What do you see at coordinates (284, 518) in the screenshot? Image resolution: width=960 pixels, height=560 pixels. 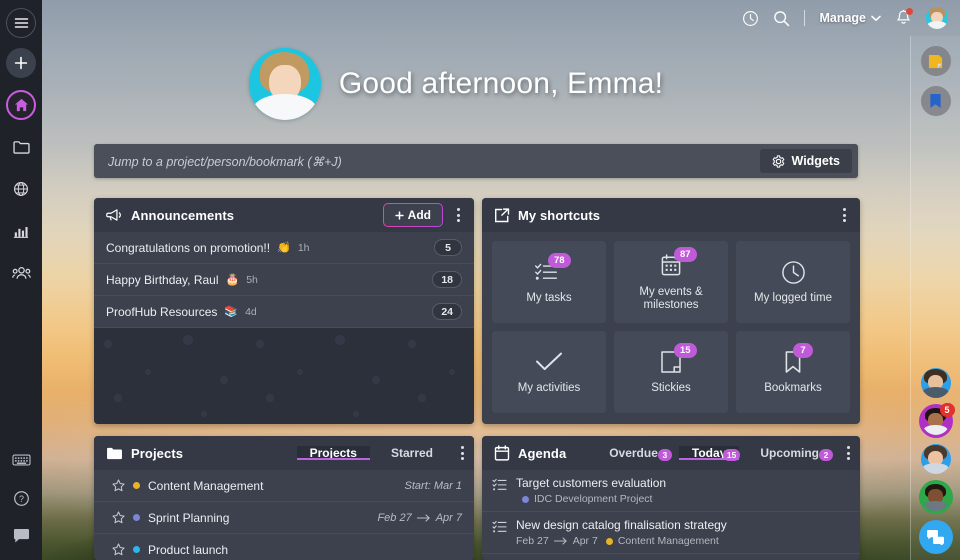 I see `table-row: Sprint Planning Feb 27 Apr 7` at bounding box center [284, 518].